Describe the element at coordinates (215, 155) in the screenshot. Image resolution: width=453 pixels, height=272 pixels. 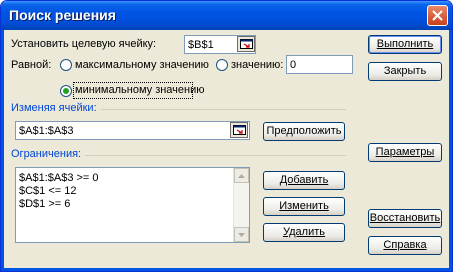
I see `constraints-group-line` at that location.